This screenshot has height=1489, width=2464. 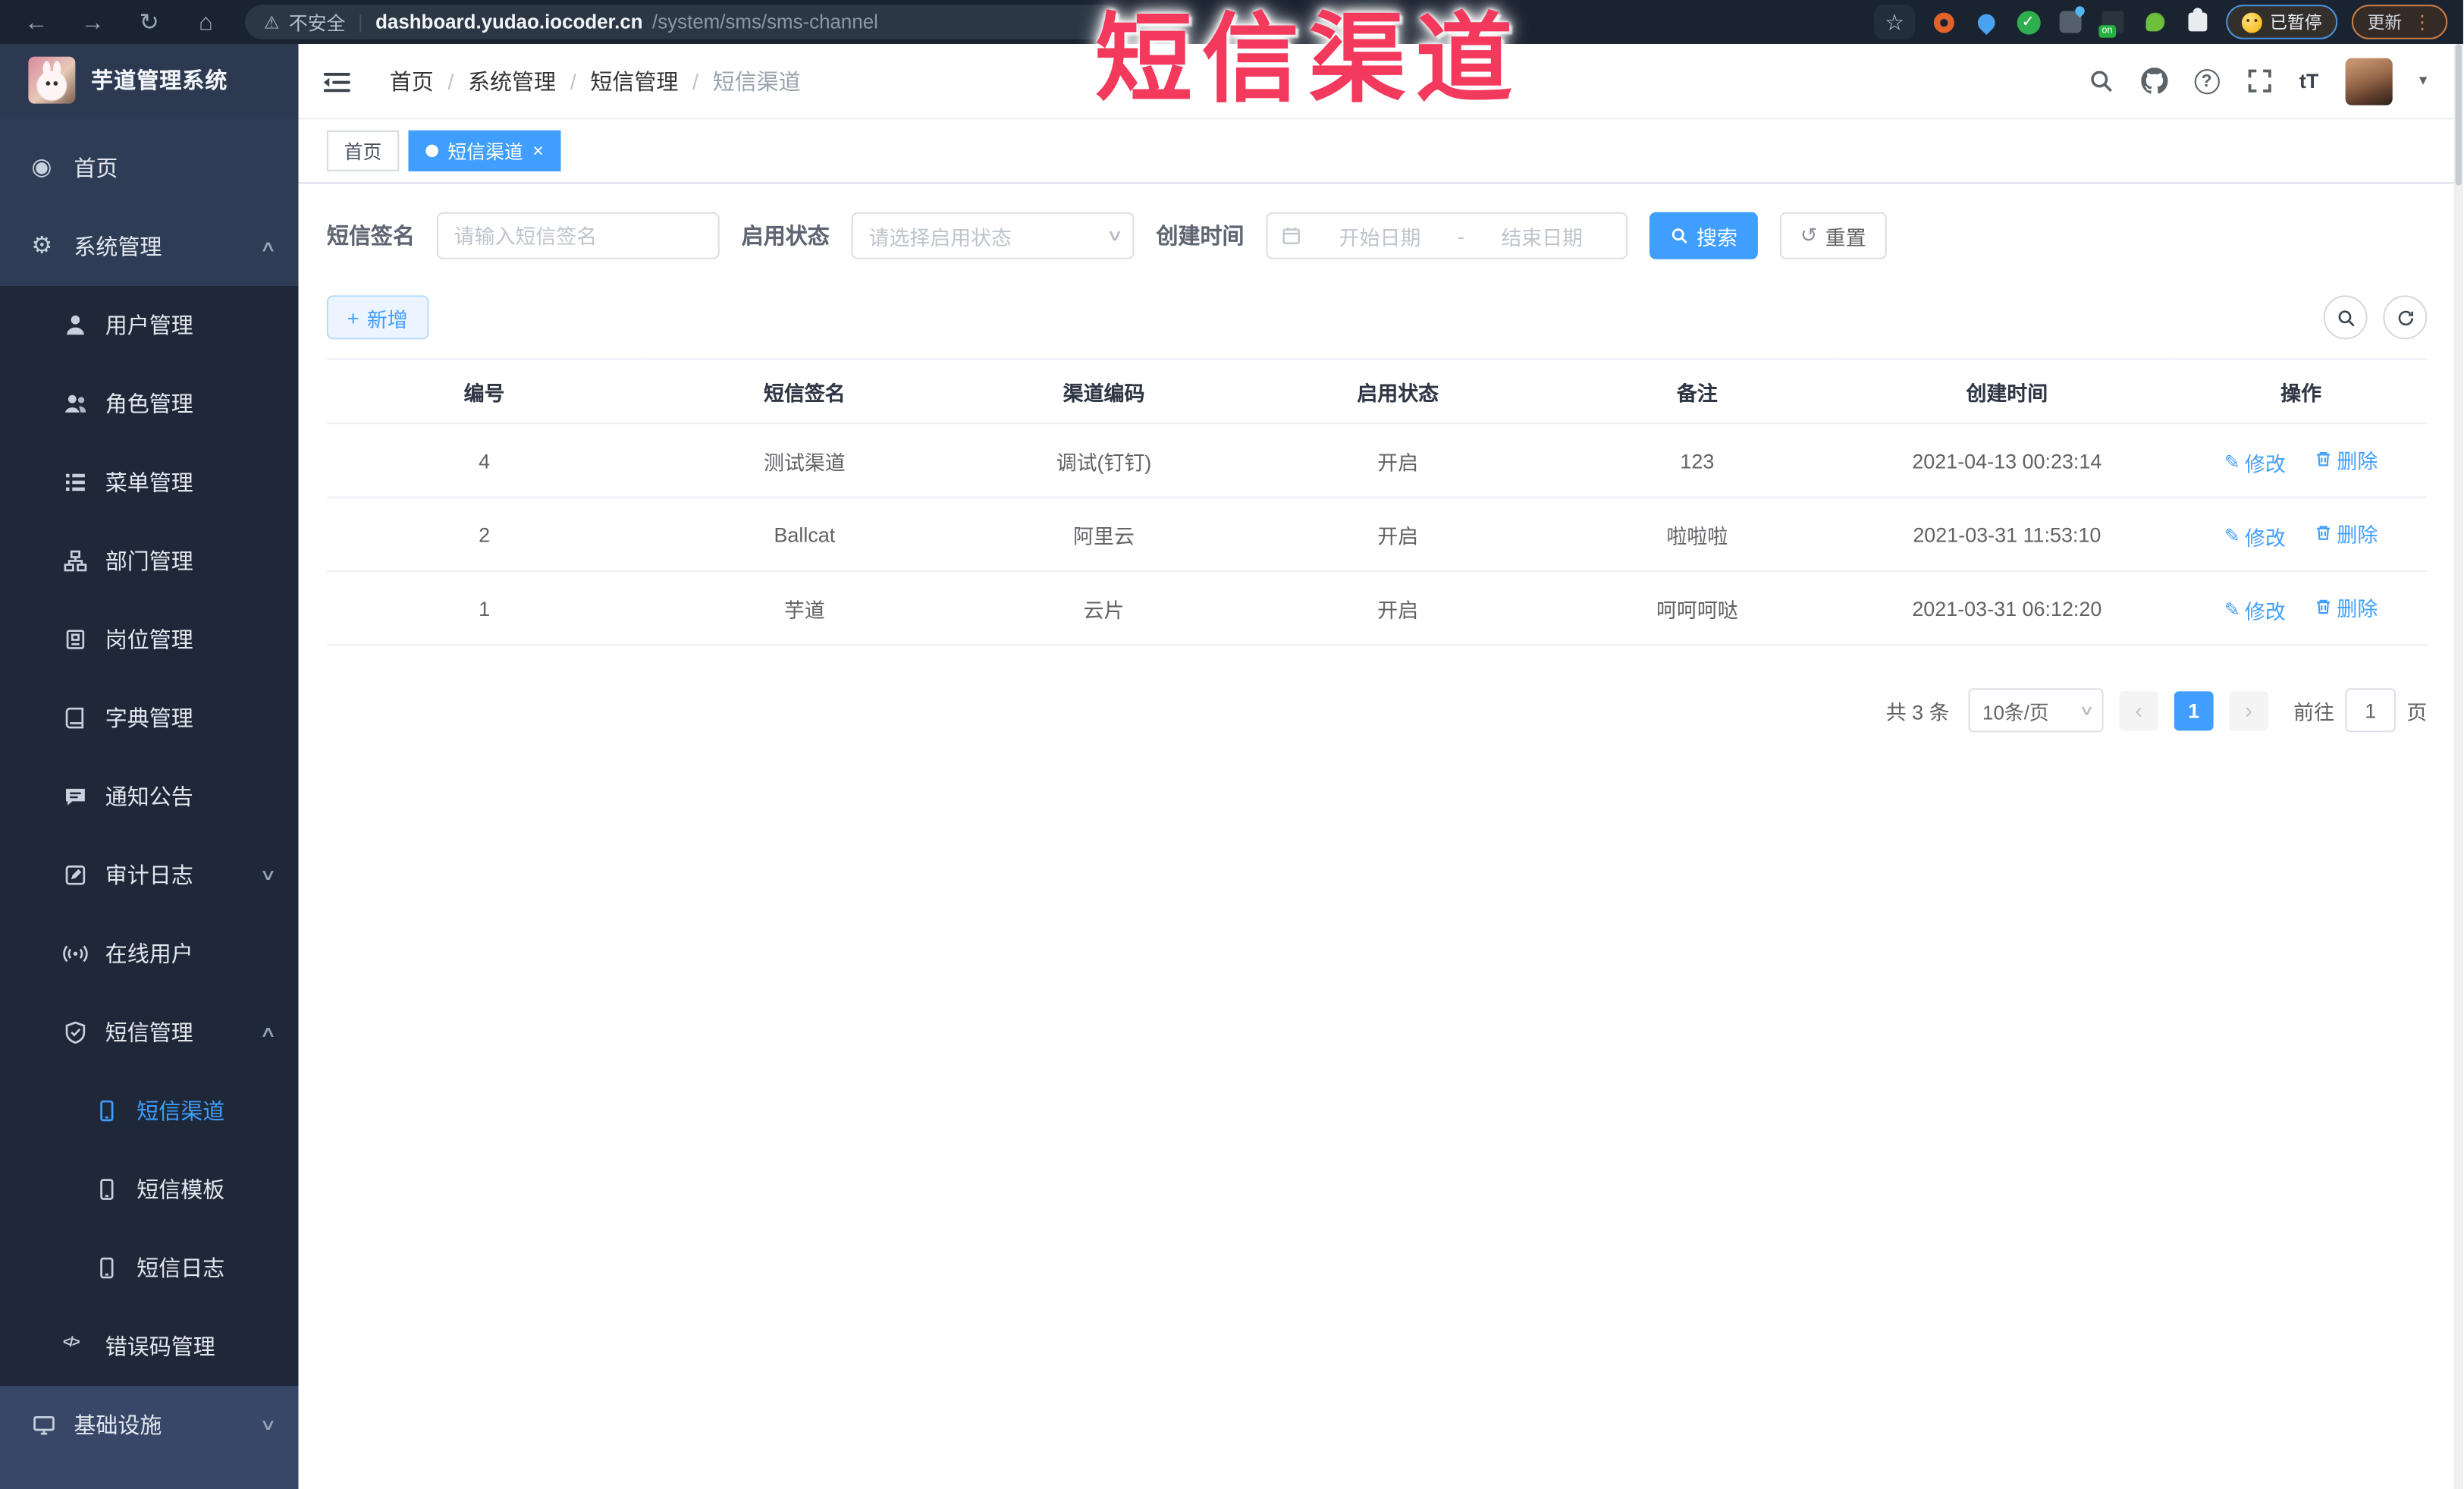 I want to click on home-icon: ⌂, so click(x=206, y=21).